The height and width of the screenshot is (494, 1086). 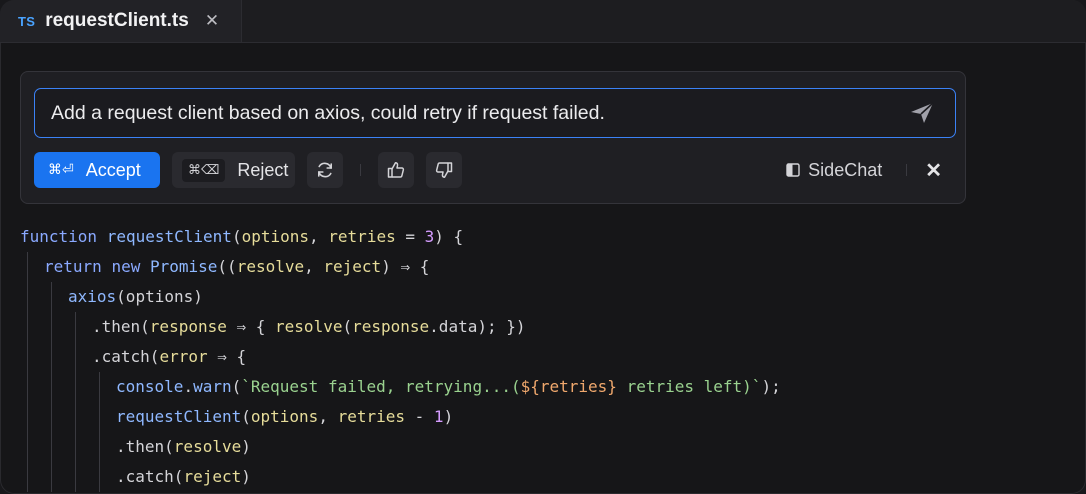 What do you see at coordinates (204, 170) in the screenshot?
I see `reject-shortcut: ⌘⌫` at bounding box center [204, 170].